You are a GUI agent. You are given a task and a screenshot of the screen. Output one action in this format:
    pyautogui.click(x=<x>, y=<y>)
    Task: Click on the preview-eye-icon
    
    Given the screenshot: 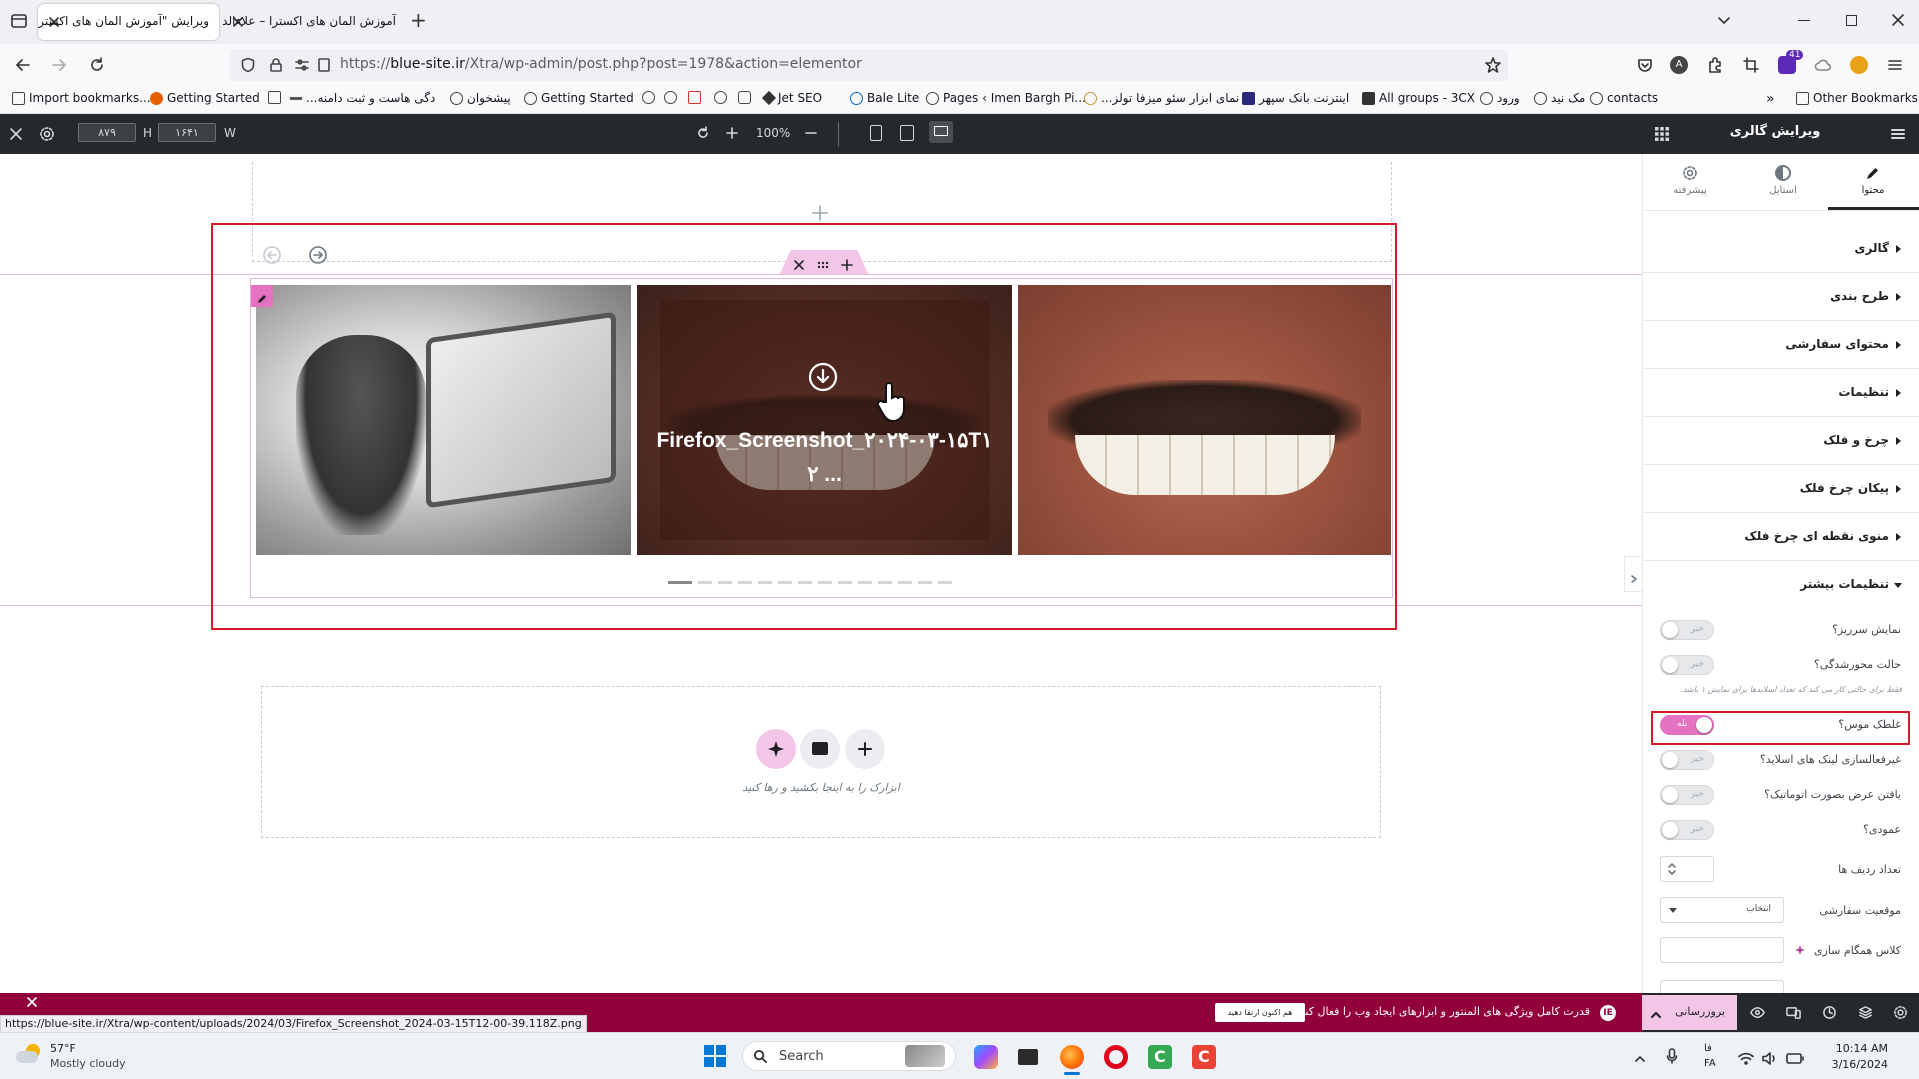 What is the action you would take?
    pyautogui.click(x=1757, y=1012)
    